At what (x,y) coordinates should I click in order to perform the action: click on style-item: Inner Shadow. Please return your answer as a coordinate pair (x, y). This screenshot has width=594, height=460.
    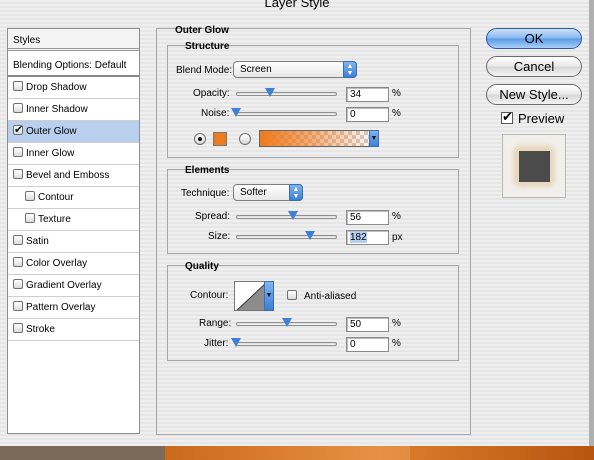
    Looking at the image, I should click on (73, 110).